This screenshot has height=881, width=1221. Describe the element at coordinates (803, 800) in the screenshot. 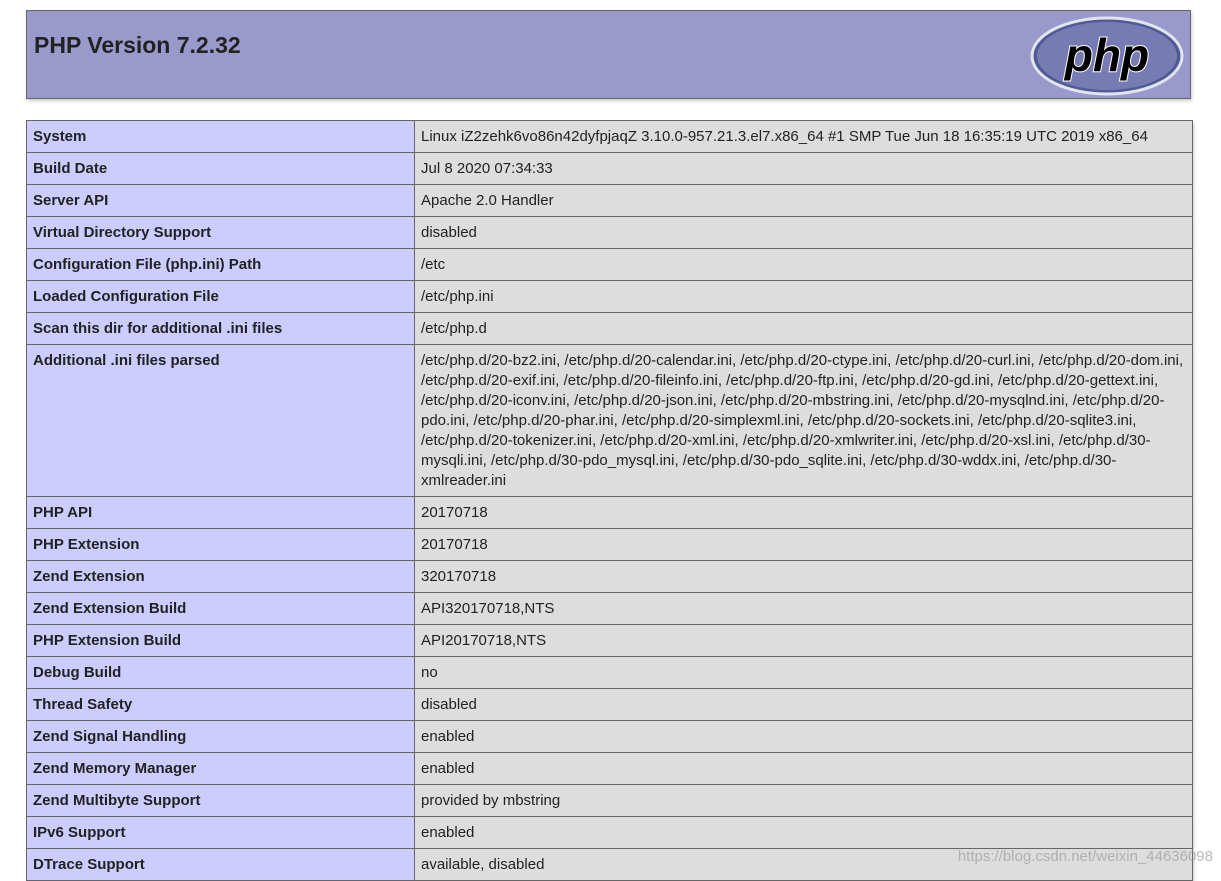

I see `row-value: provided by mbstring` at that location.